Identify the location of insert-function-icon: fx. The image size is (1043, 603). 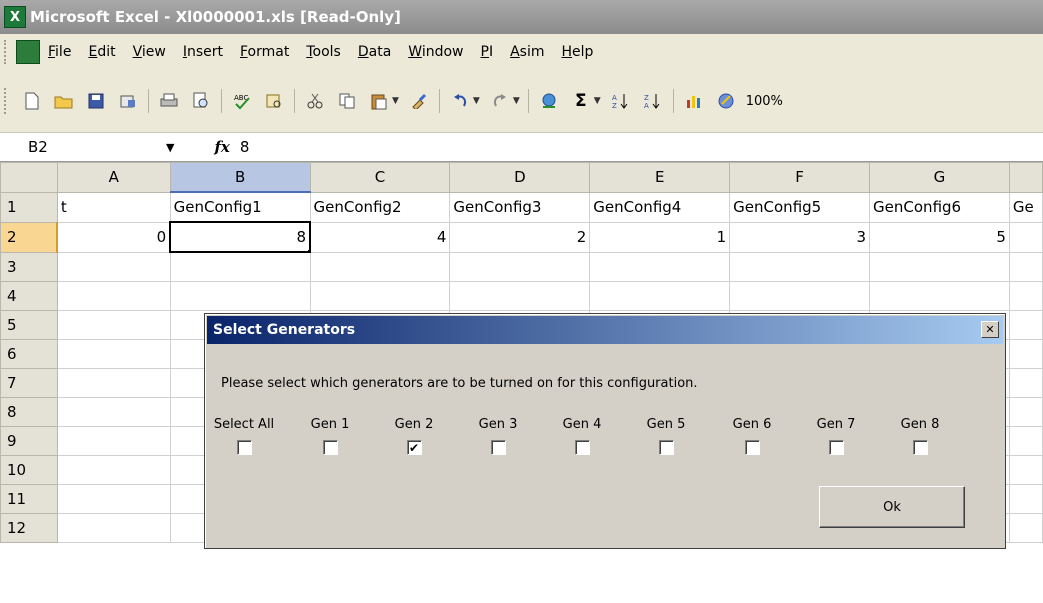
(221, 147).